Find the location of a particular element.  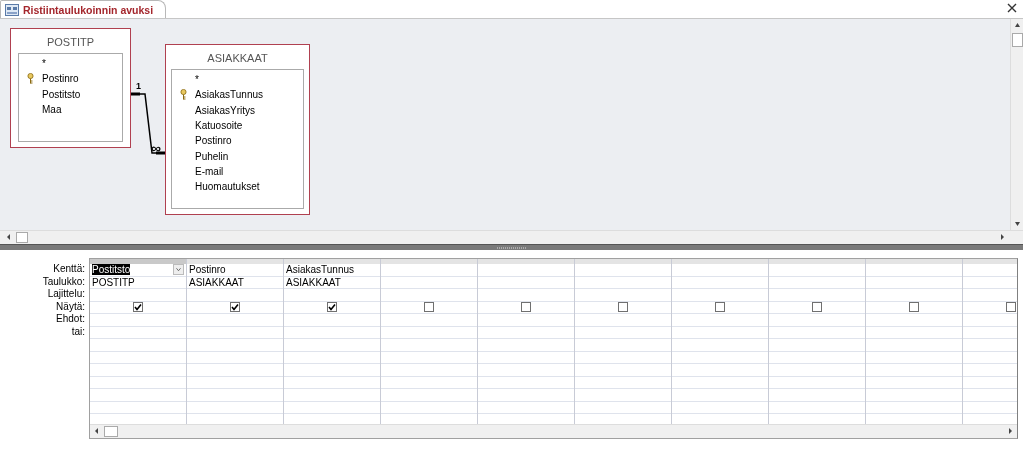

close-icon is located at coordinates (1012, 8).